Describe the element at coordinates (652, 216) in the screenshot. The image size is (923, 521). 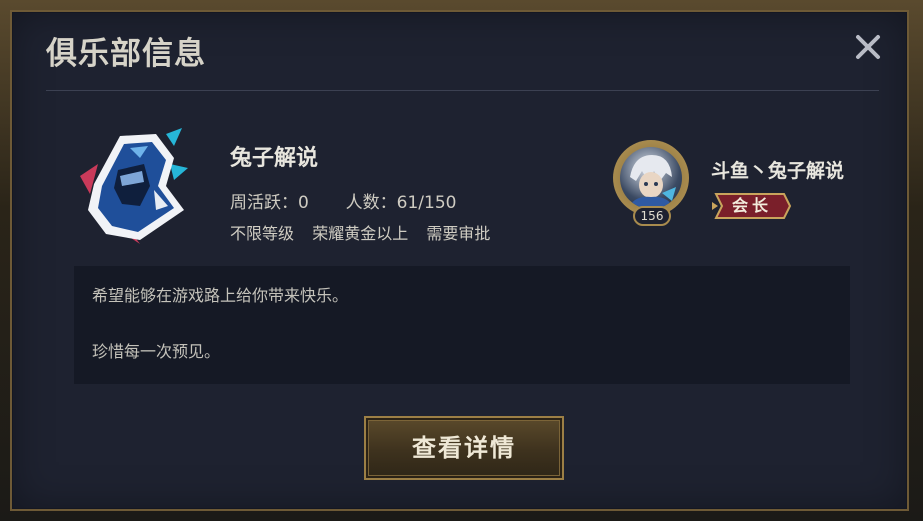
I see `leader-level-badge: 156` at that location.